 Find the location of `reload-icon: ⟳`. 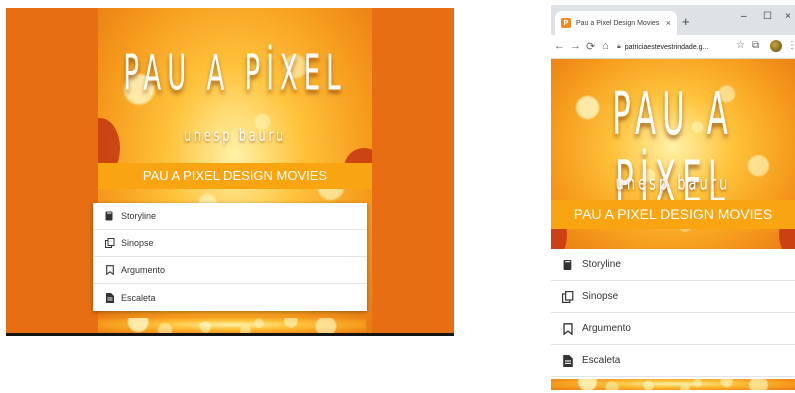

reload-icon: ⟳ is located at coordinates (590, 46).